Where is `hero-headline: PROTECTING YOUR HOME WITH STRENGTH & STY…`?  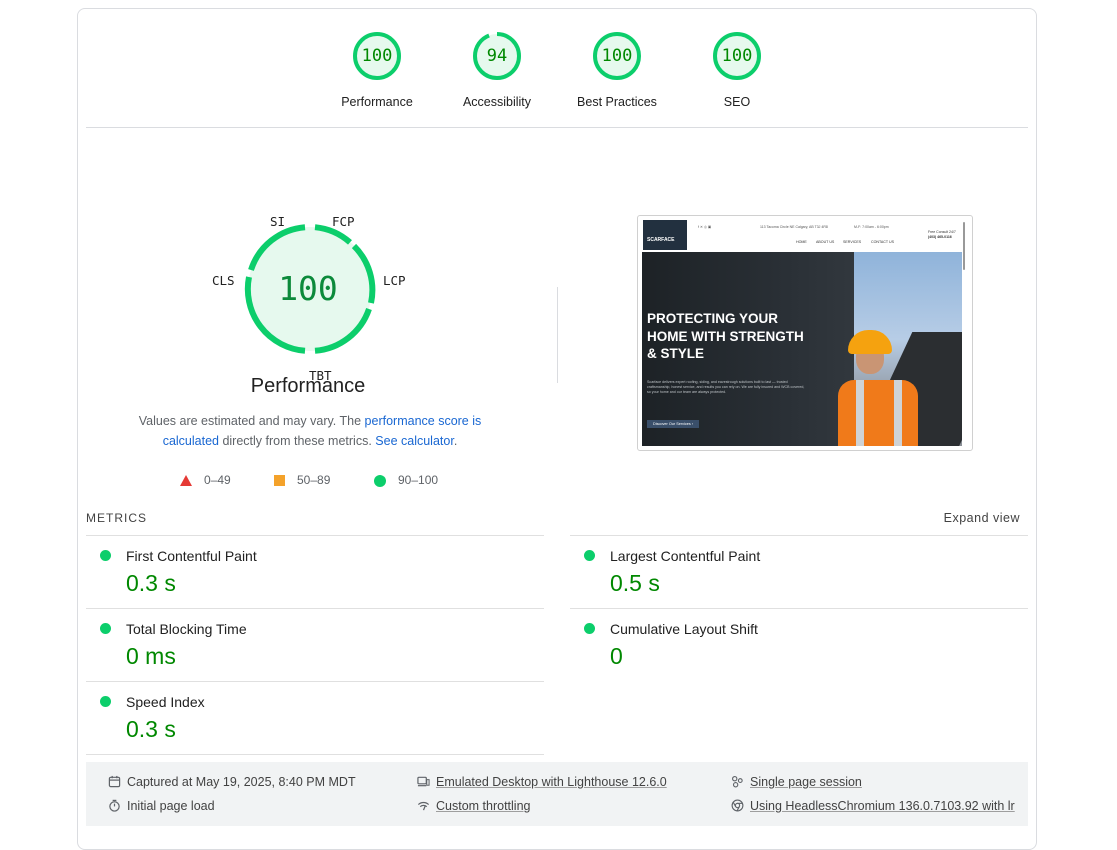 hero-headline: PROTECTING YOUR HOME WITH STRENGTH & STY… is located at coordinates (725, 336).